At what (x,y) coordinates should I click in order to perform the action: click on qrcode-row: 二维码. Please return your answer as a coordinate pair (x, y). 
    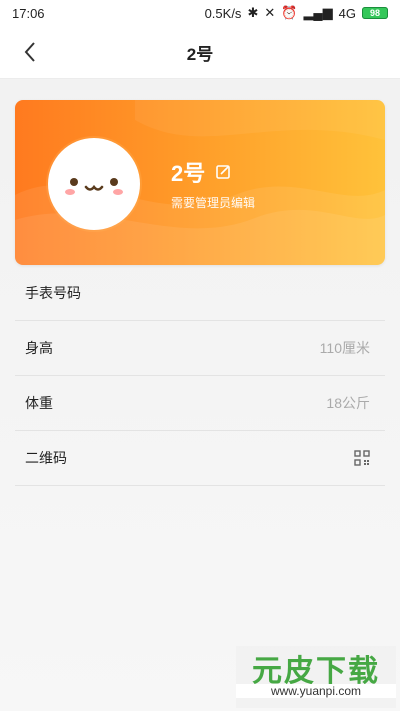
    Looking at the image, I should click on (200, 458).